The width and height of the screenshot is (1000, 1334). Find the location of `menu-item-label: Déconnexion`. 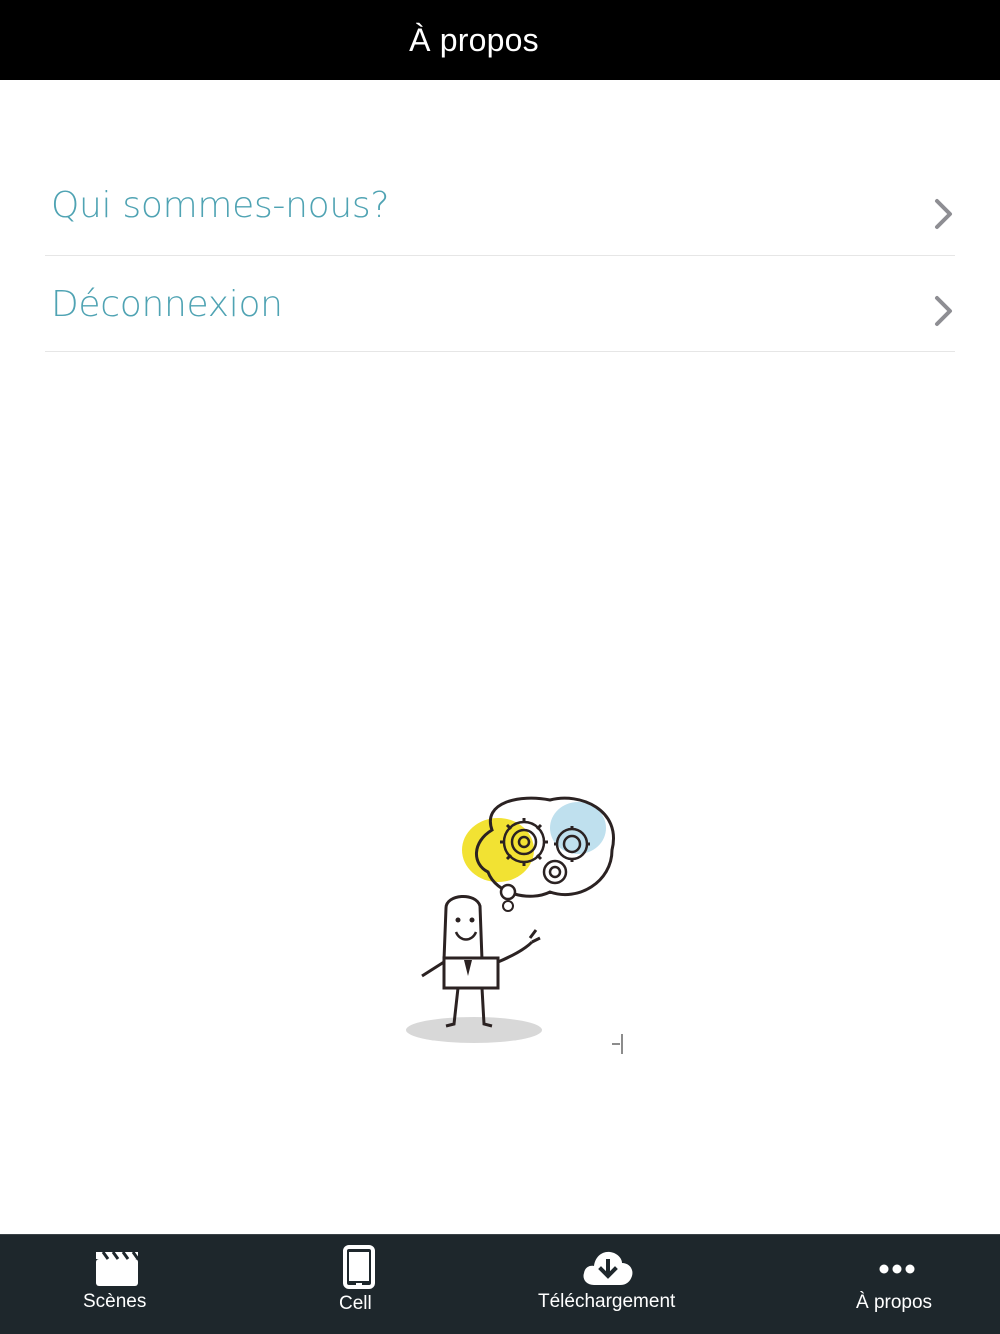

menu-item-label: Déconnexion is located at coordinates (167, 304).